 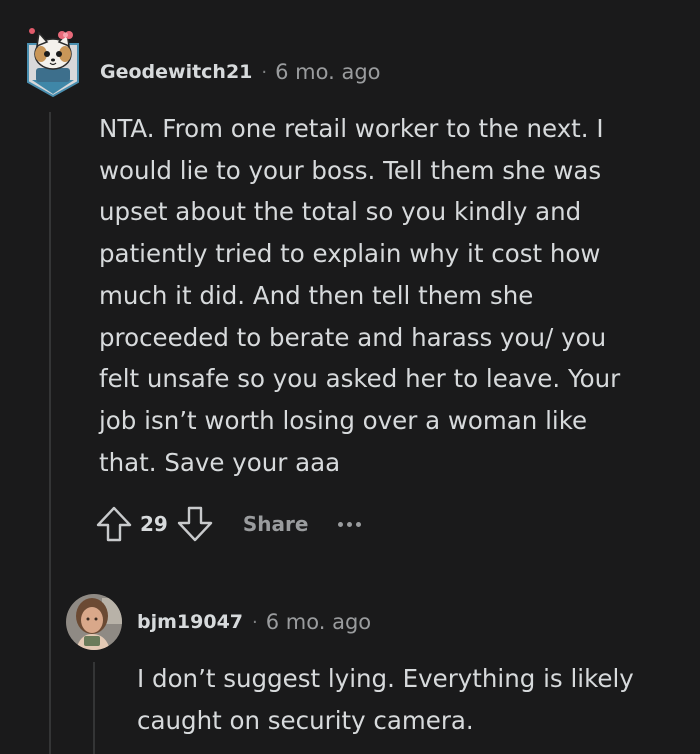 I want to click on more-options-icon, so click(x=350, y=524).